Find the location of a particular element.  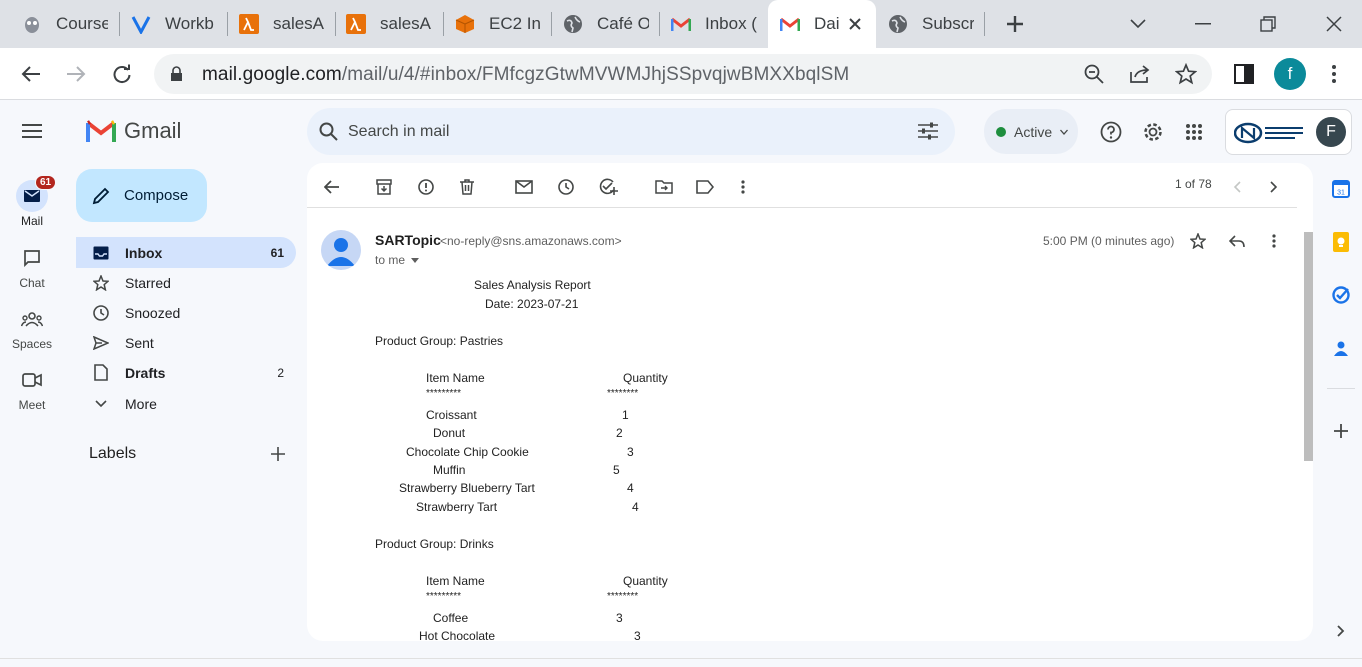

message-more-icon is located at coordinates (1274, 241).